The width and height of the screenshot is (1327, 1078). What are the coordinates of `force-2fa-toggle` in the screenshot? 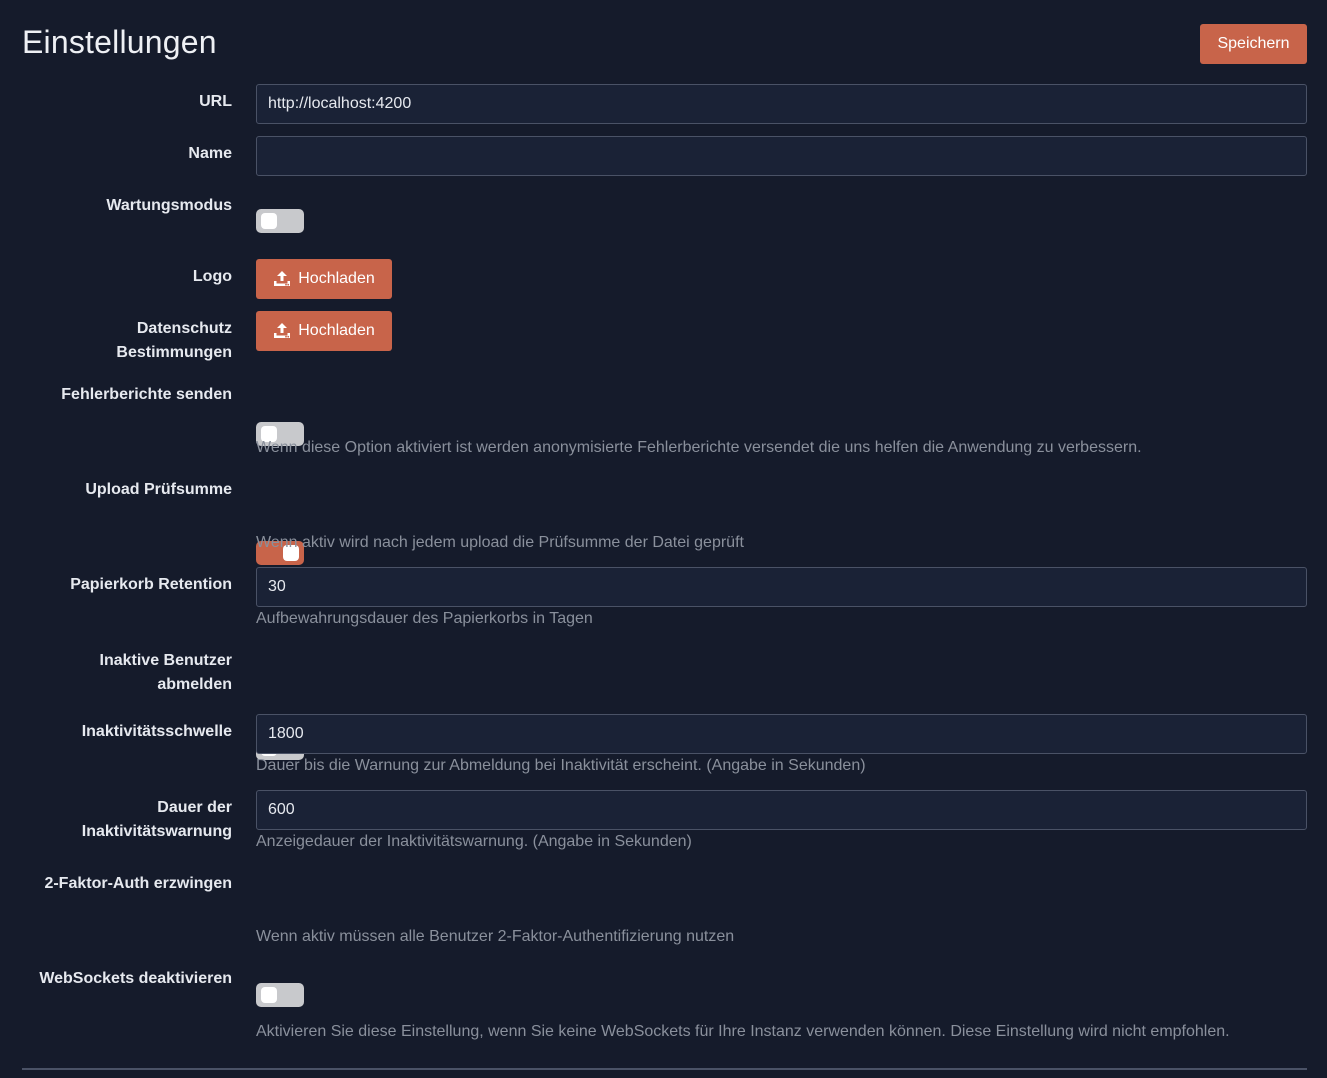 It's located at (280, 995).